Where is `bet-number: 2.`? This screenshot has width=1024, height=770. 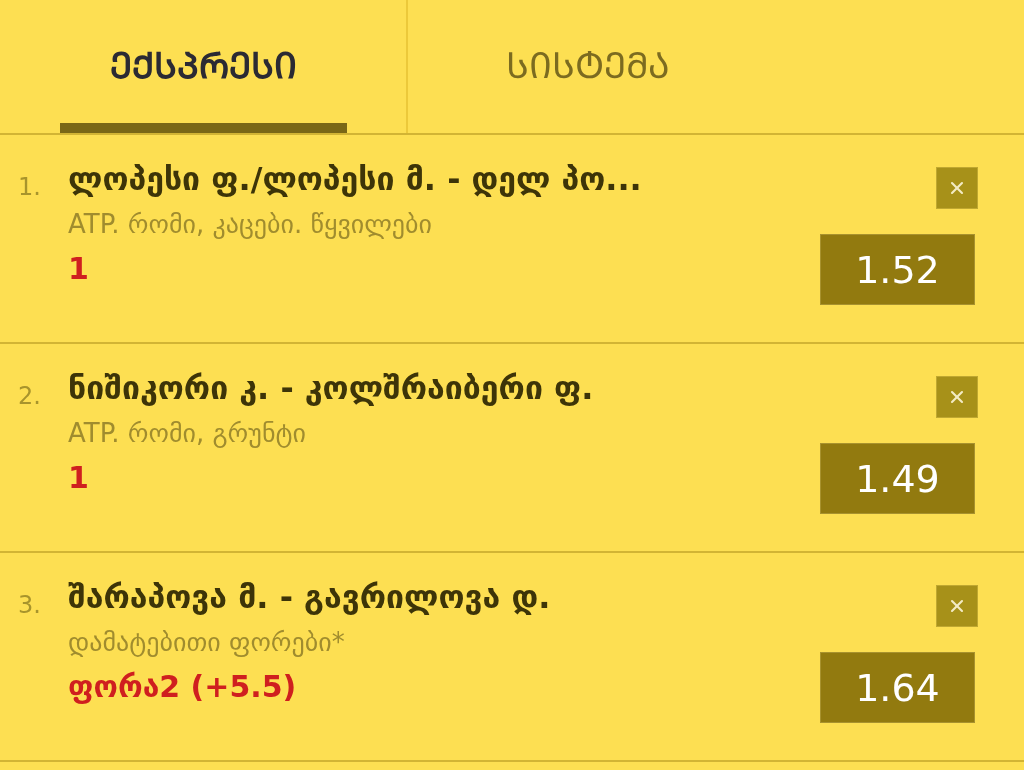 bet-number: 2. is located at coordinates (30, 396).